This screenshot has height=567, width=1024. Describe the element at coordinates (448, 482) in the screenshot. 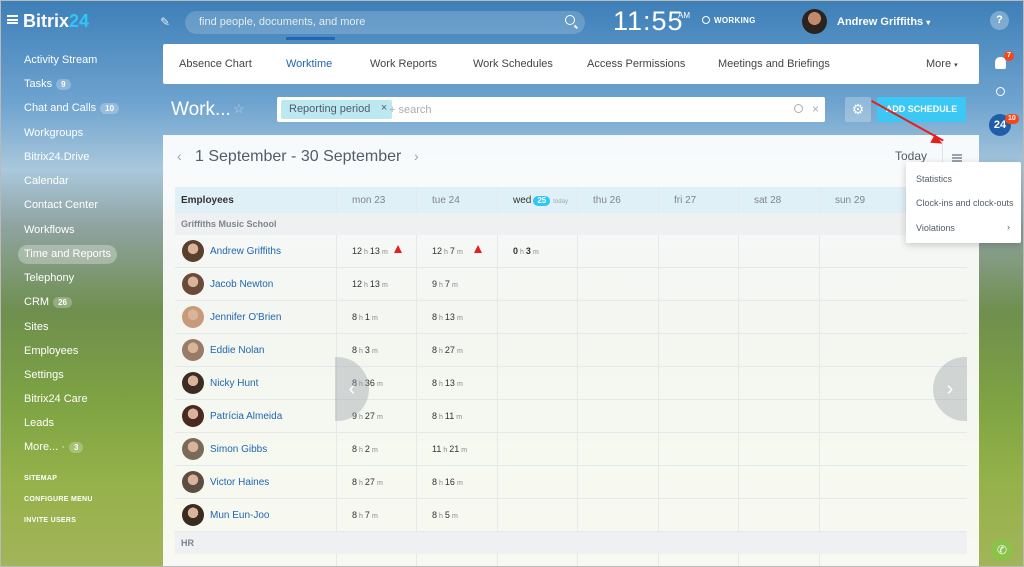

I see `time-cell: 8 h 16 m` at that location.